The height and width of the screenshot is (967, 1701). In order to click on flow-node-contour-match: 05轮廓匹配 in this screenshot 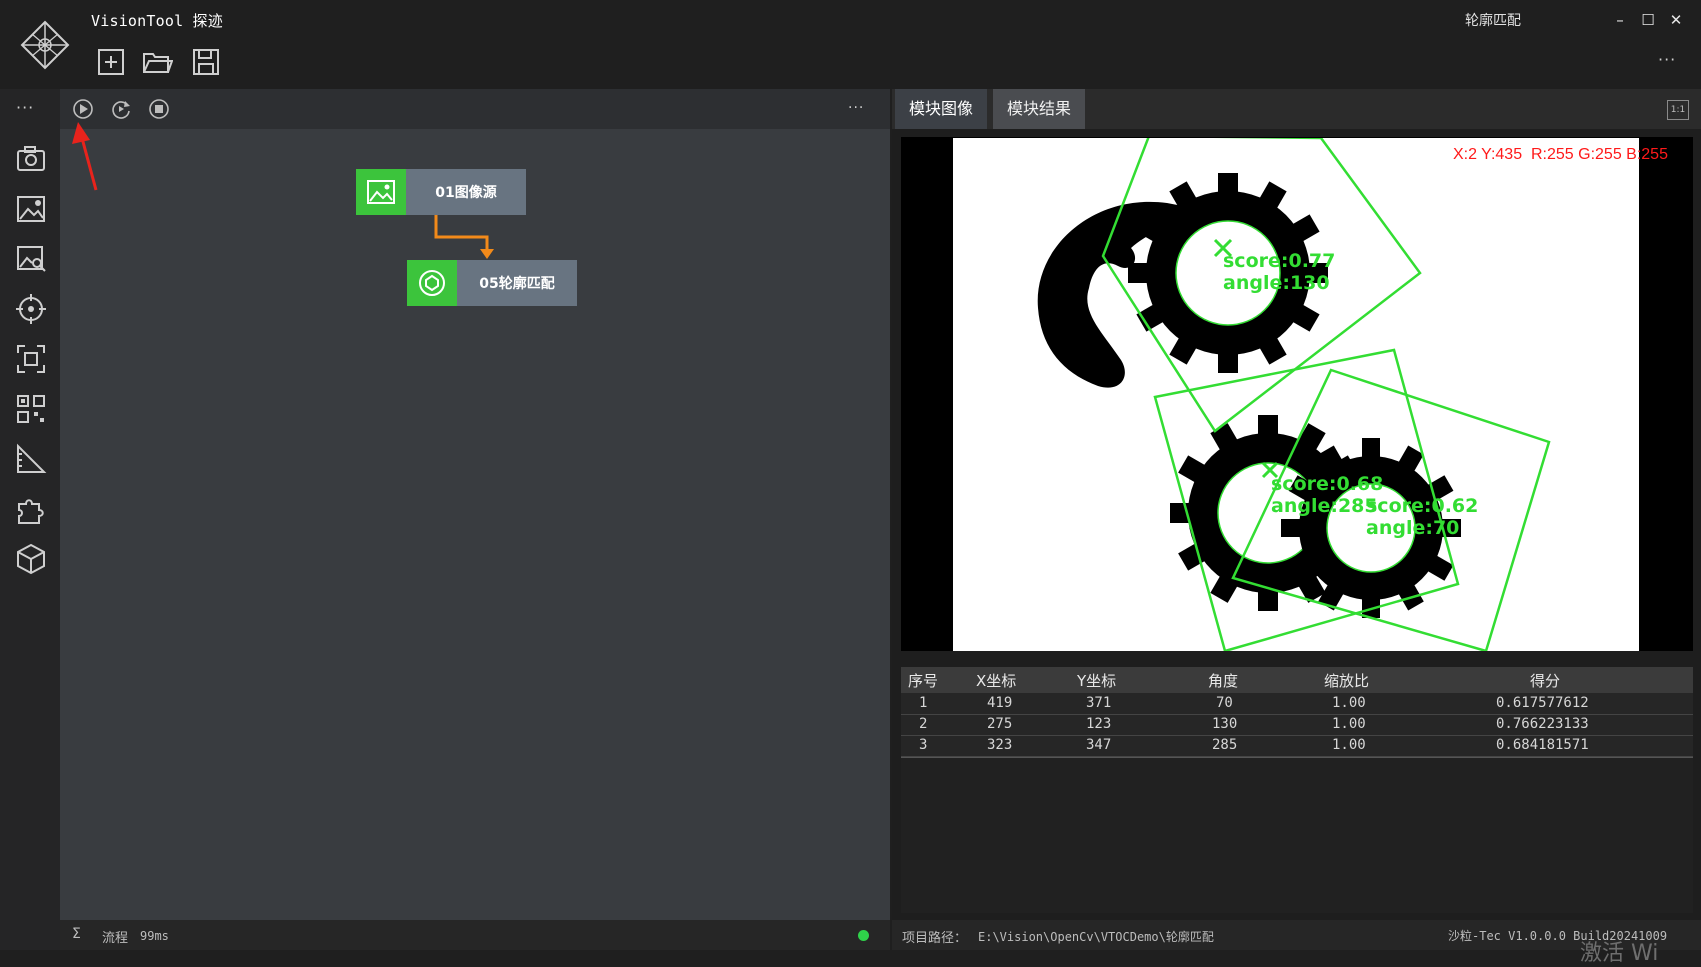, I will do `click(492, 283)`.